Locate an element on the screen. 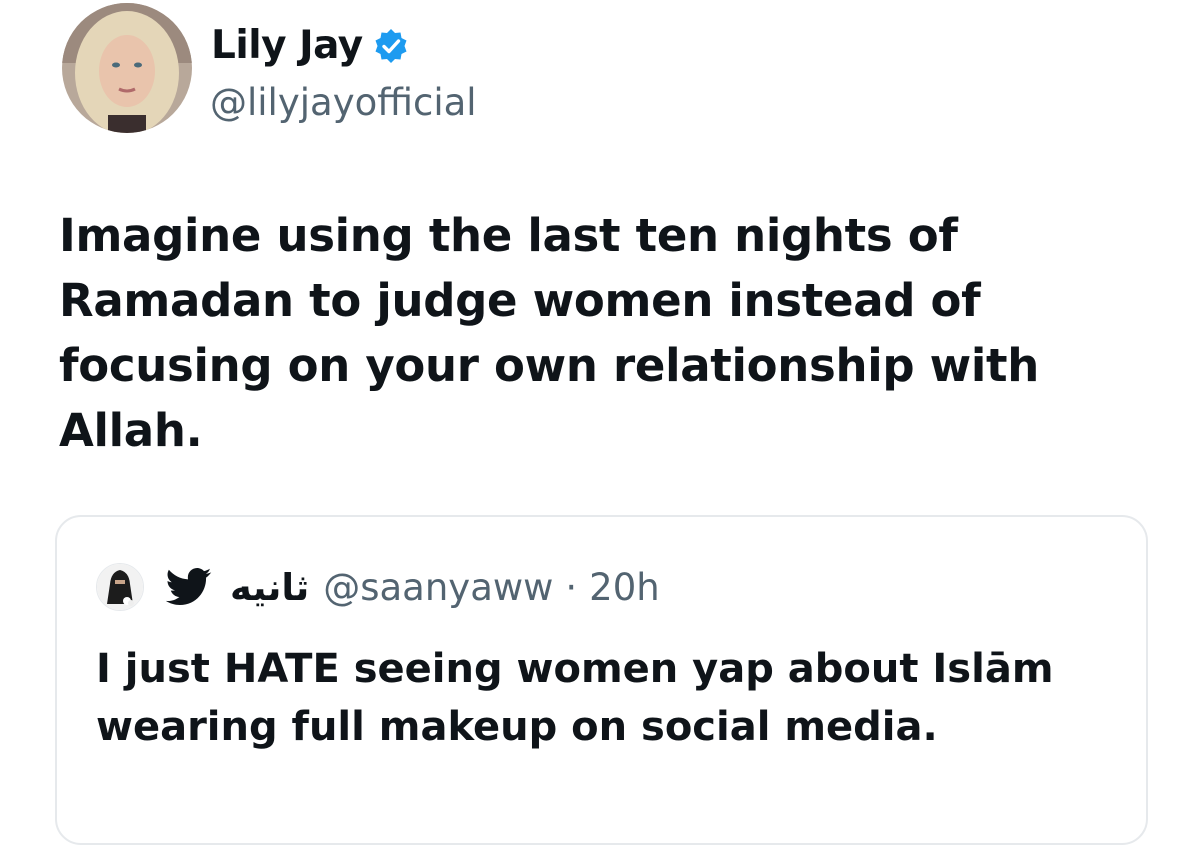 This screenshot has width=1200, height=845. verified-badge-icon is located at coordinates (391, 46).